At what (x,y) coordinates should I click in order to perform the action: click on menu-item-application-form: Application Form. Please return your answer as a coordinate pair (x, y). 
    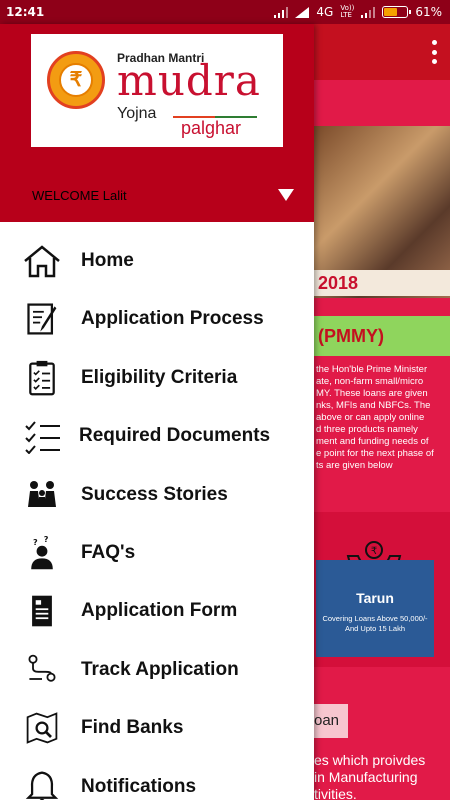
    Looking at the image, I should click on (157, 610).